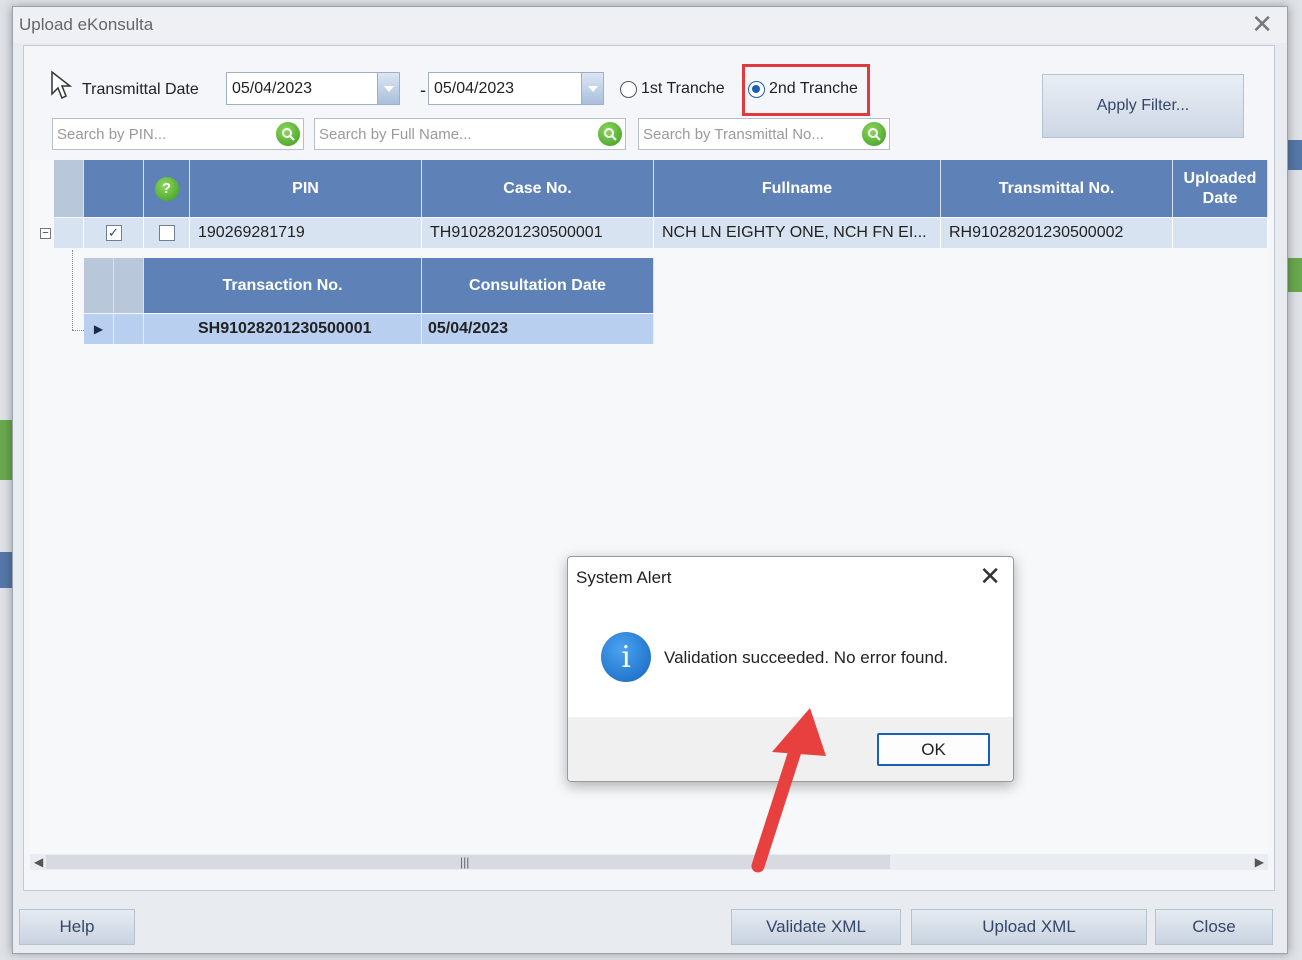 The height and width of the screenshot is (960, 1302). I want to click on window-title: Upload eKonsulta, so click(86, 24).